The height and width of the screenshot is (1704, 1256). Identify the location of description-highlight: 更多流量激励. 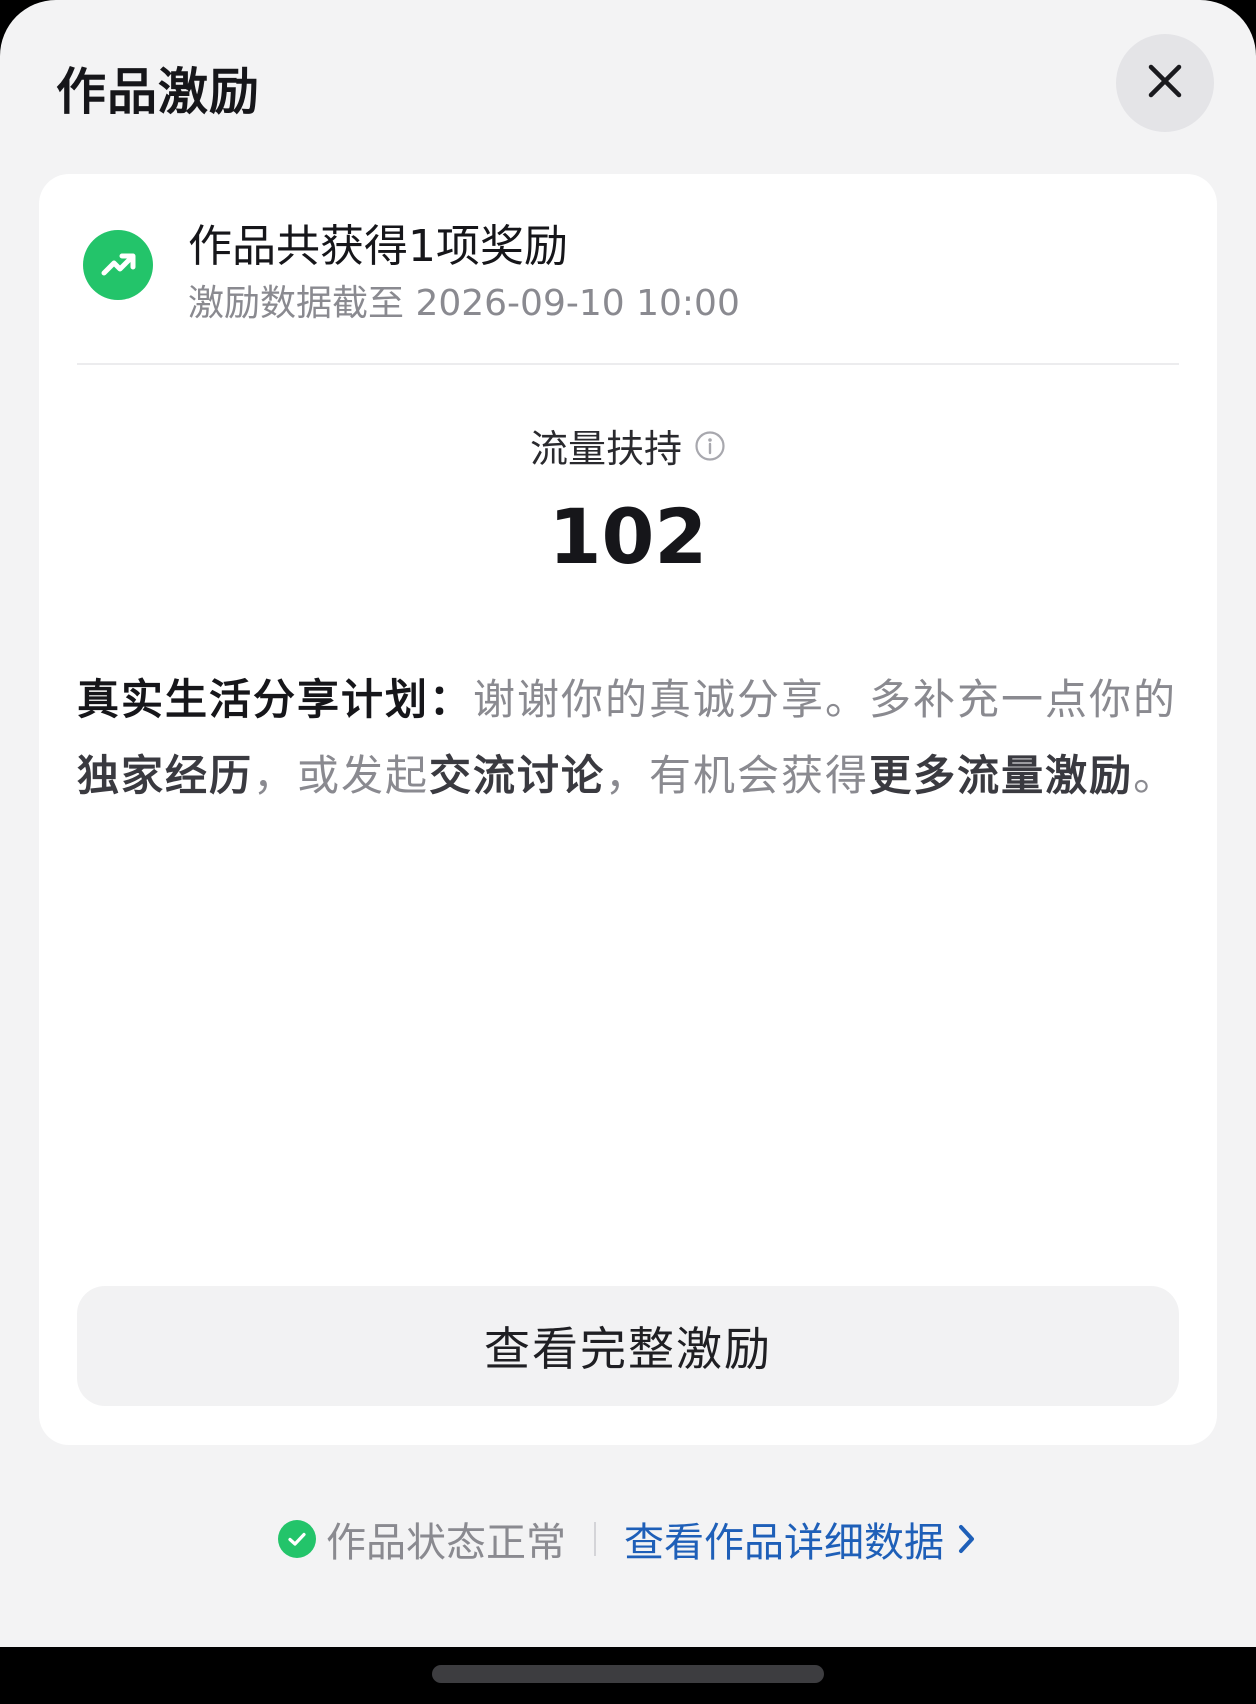
(1001, 775).